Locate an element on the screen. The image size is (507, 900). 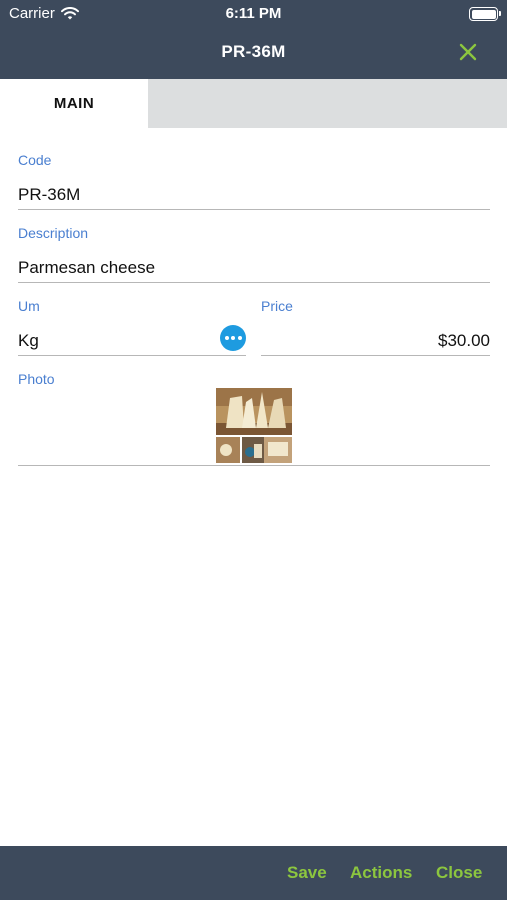
code-label: Code is located at coordinates (35, 160).